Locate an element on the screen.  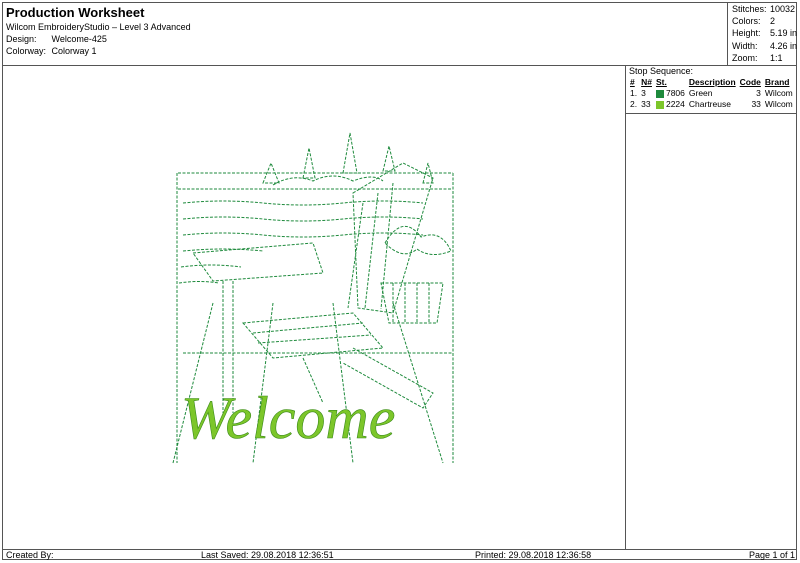
stat-stitches: Stitches: 10032 is located at coordinates (764, 9).